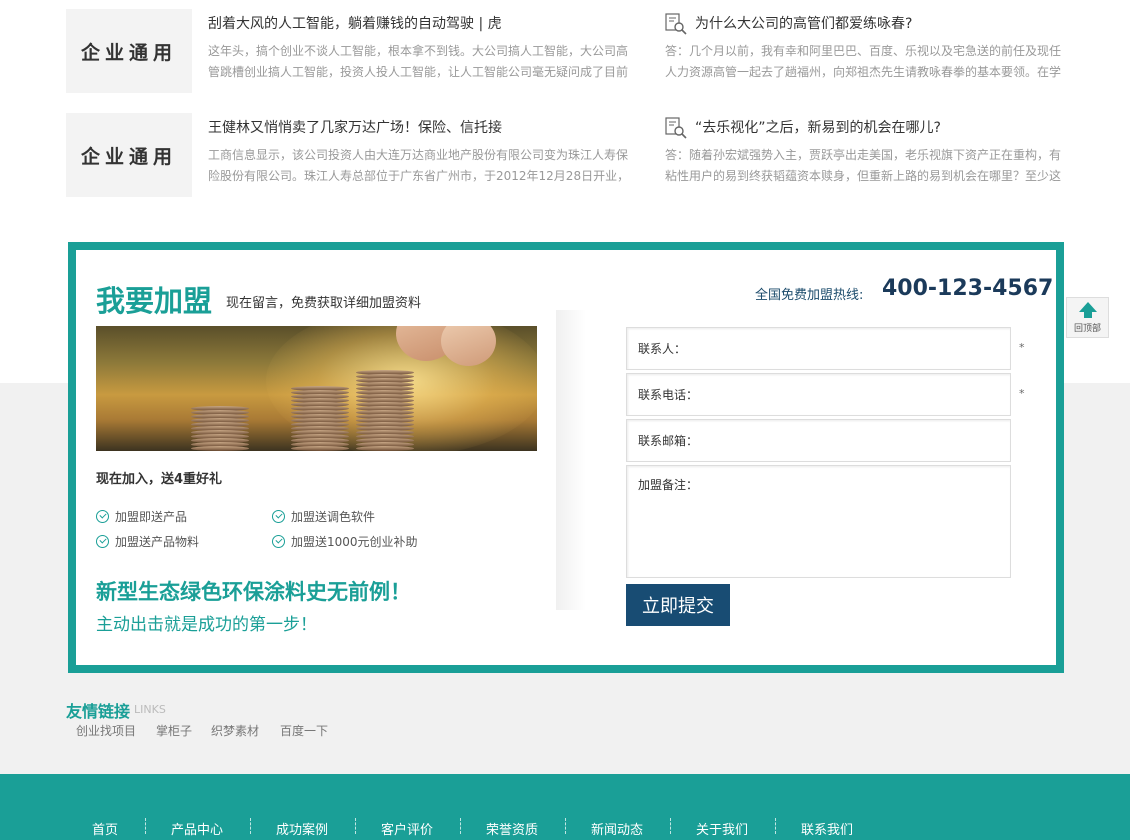  Describe the element at coordinates (206, 625) in the screenshot. I see `slogan-secondary: 主动出击就是成功的第一步！` at that location.